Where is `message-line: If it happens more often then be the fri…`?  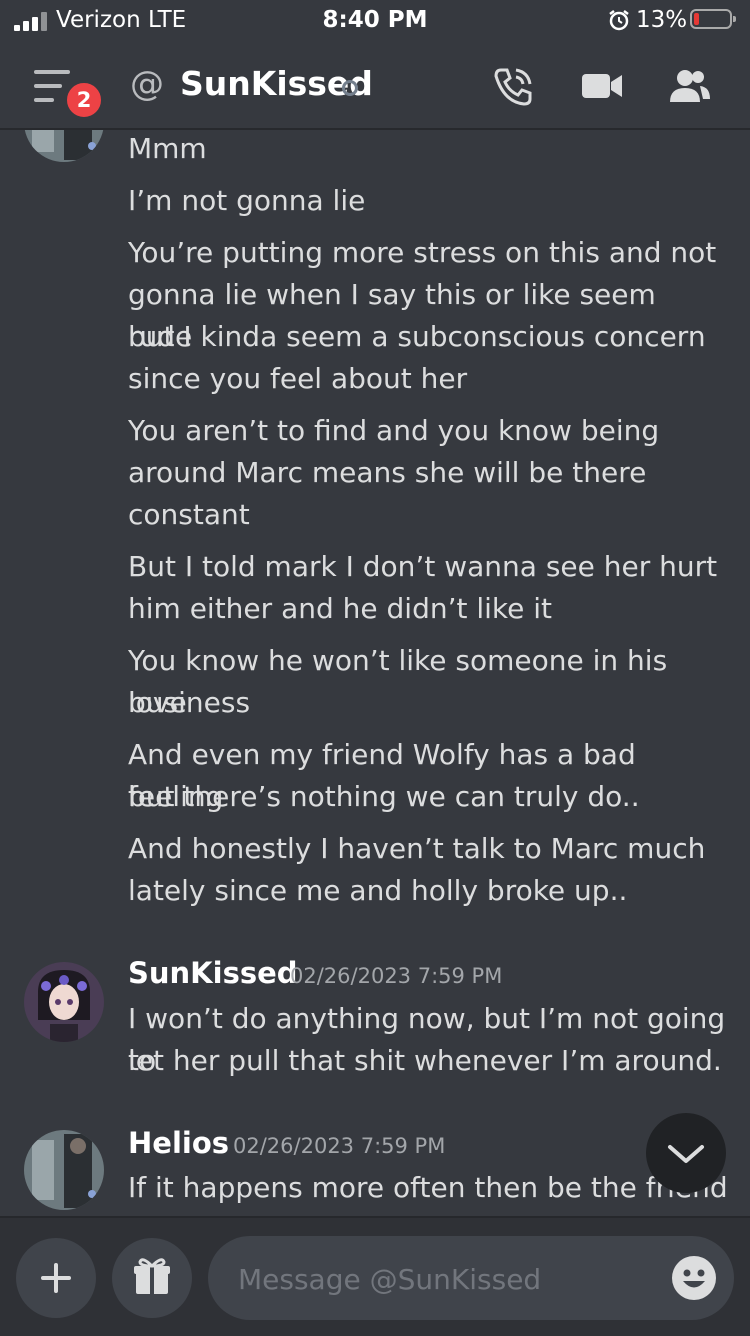
message-line: If it happens more often then be the fri… is located at coordinates (428, 1187).